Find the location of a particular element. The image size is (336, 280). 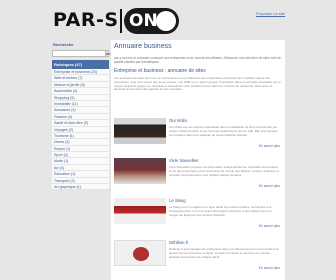

submit-site-link: Proposer un site is located at coordinates (270, 13).